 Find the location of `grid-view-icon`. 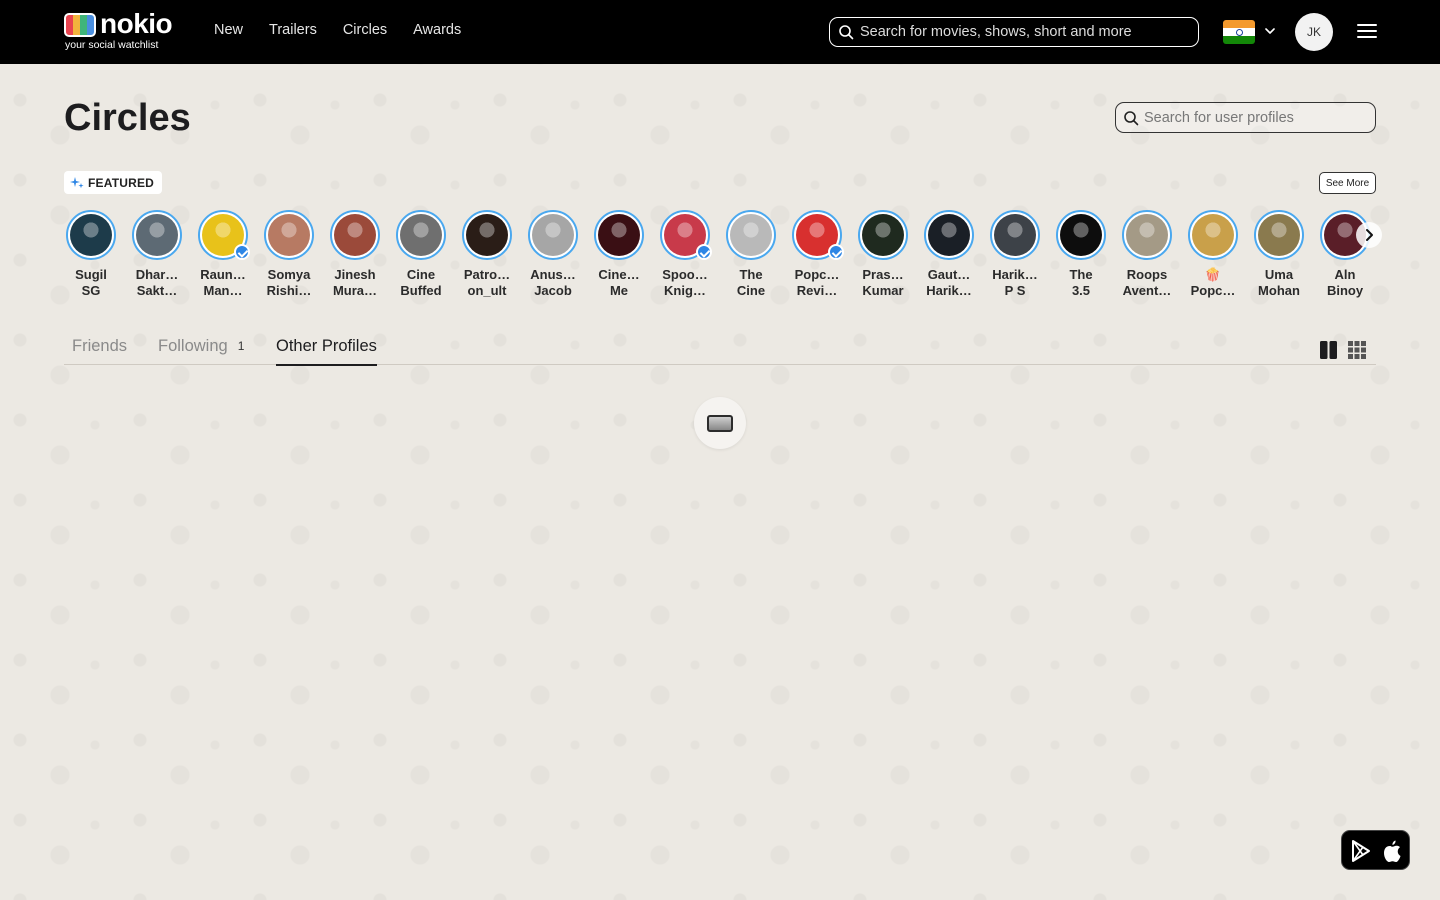

grid-view-icon is located at coordinates (1357, 350).